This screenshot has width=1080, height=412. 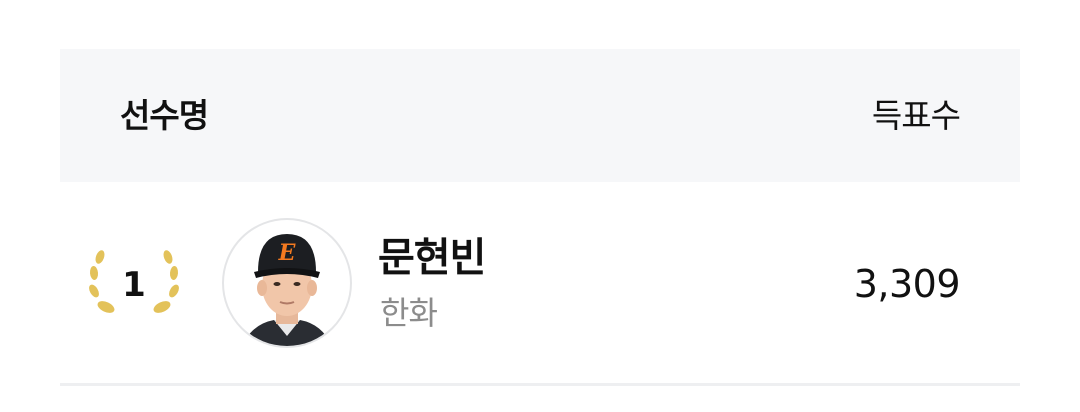 I want to click on player-team: 한화, so click(x=409, y=313).